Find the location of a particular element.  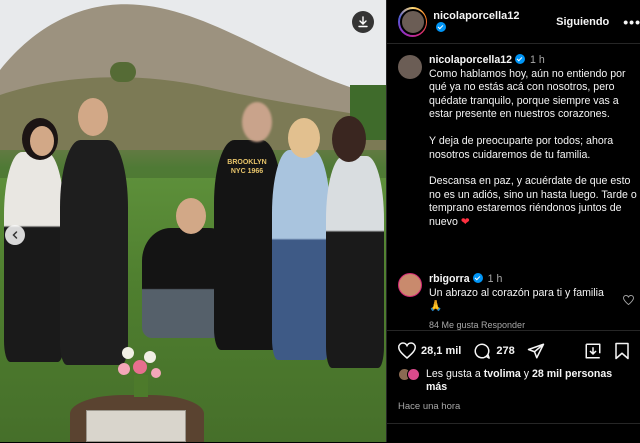

author-username: nicolaporcella12 is located at coordinates (481, 22).